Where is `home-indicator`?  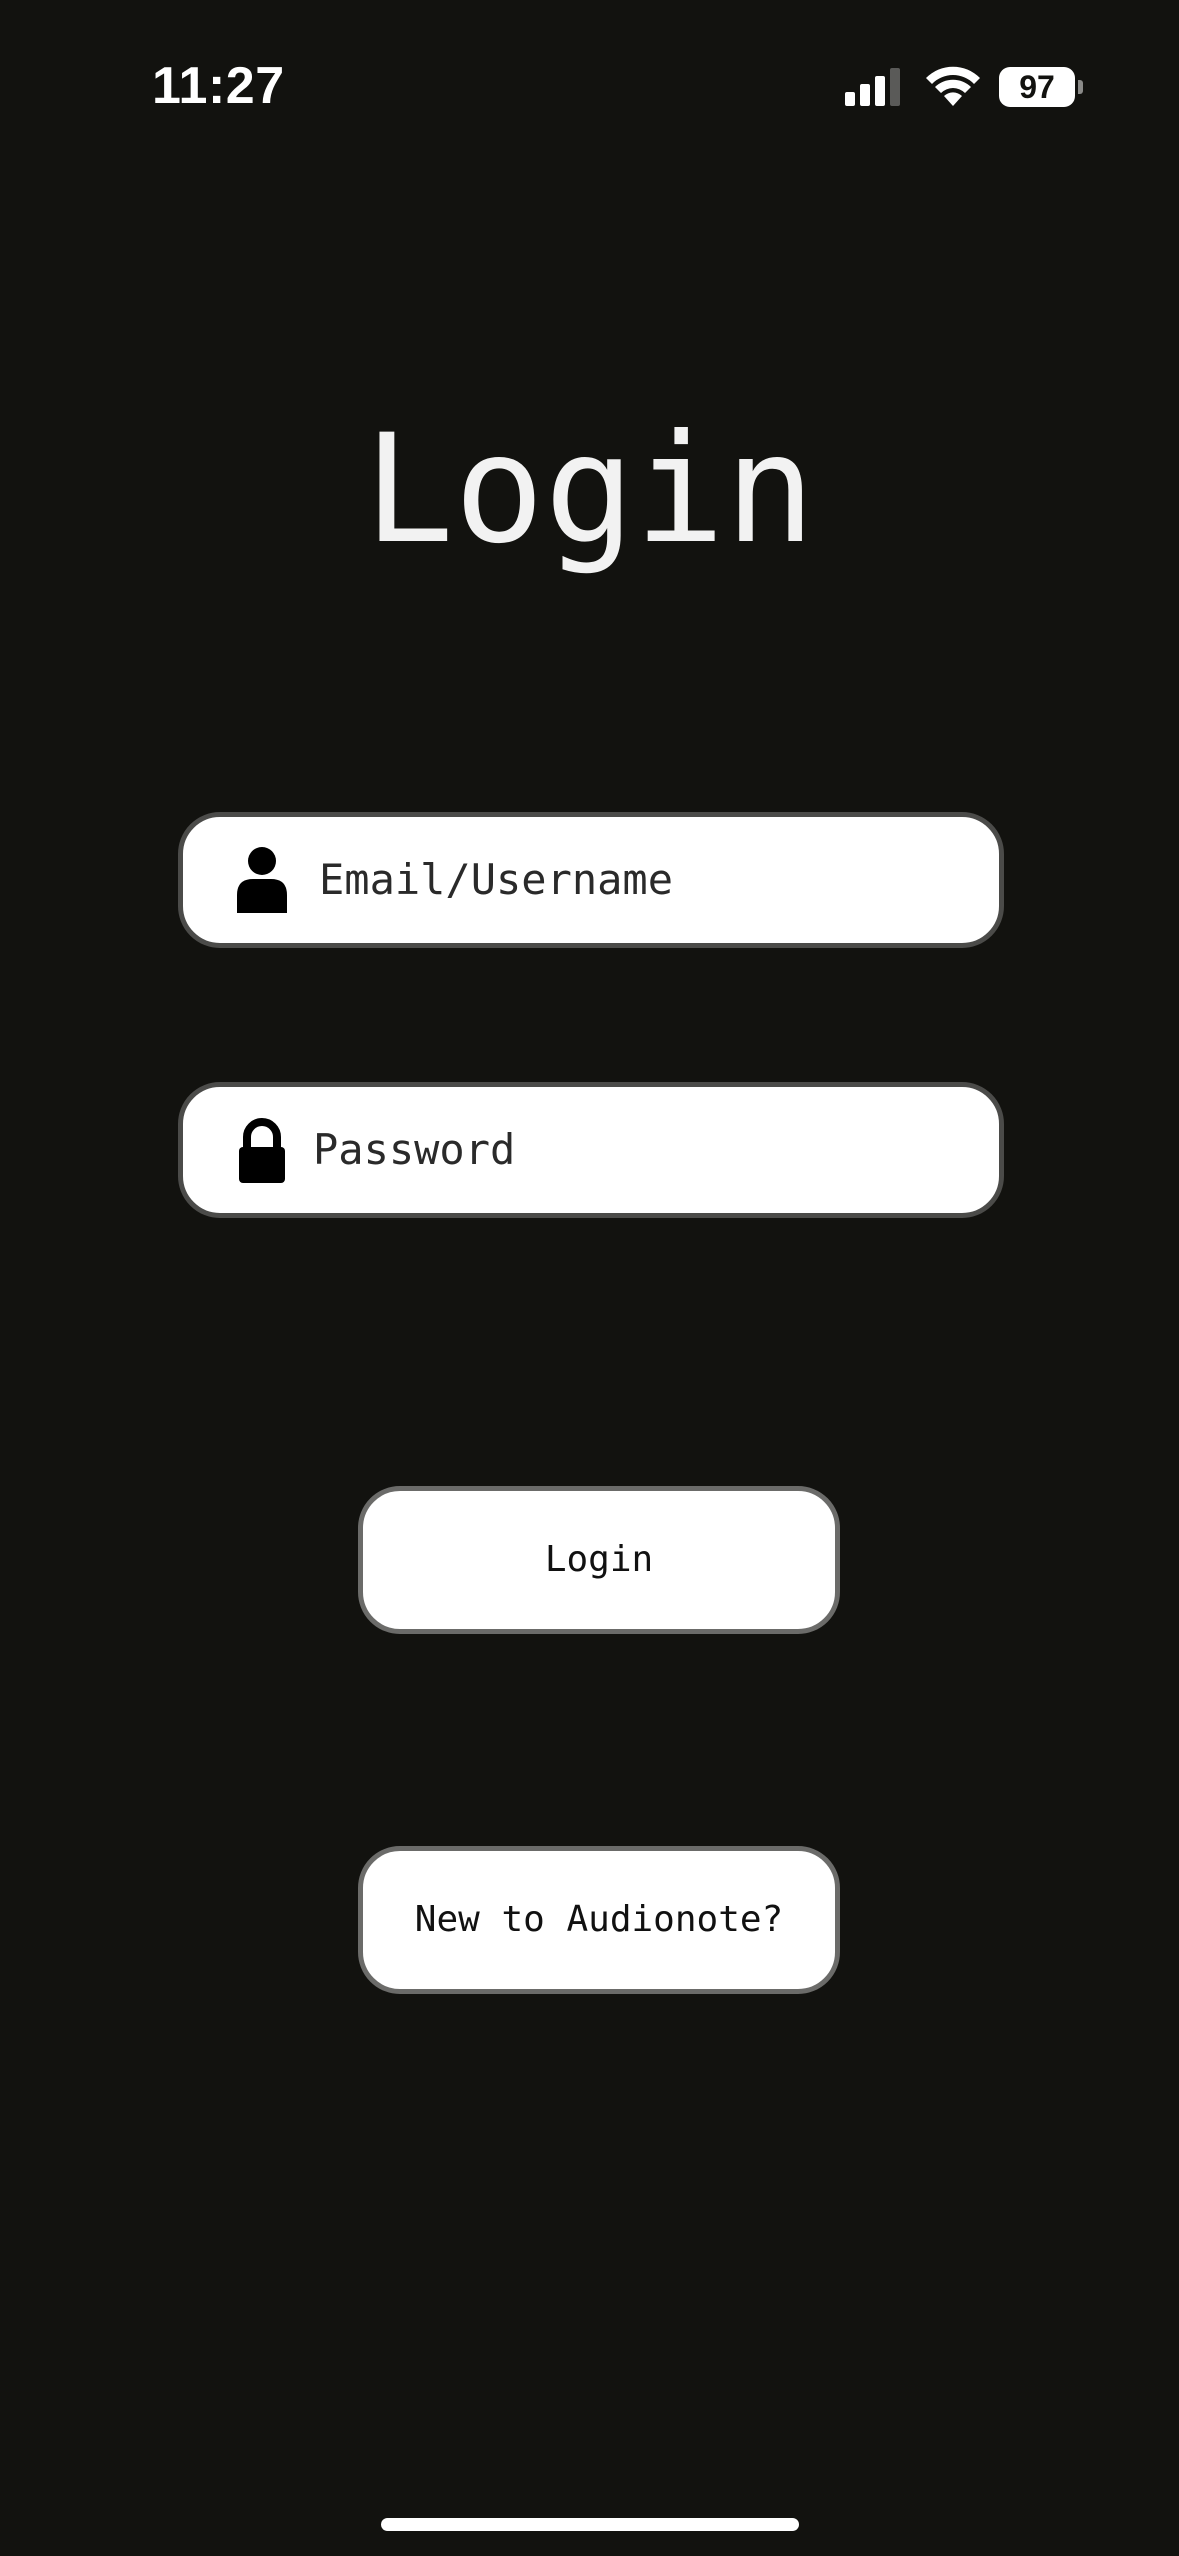 home-indicator is located at coordinates (590, 2524).